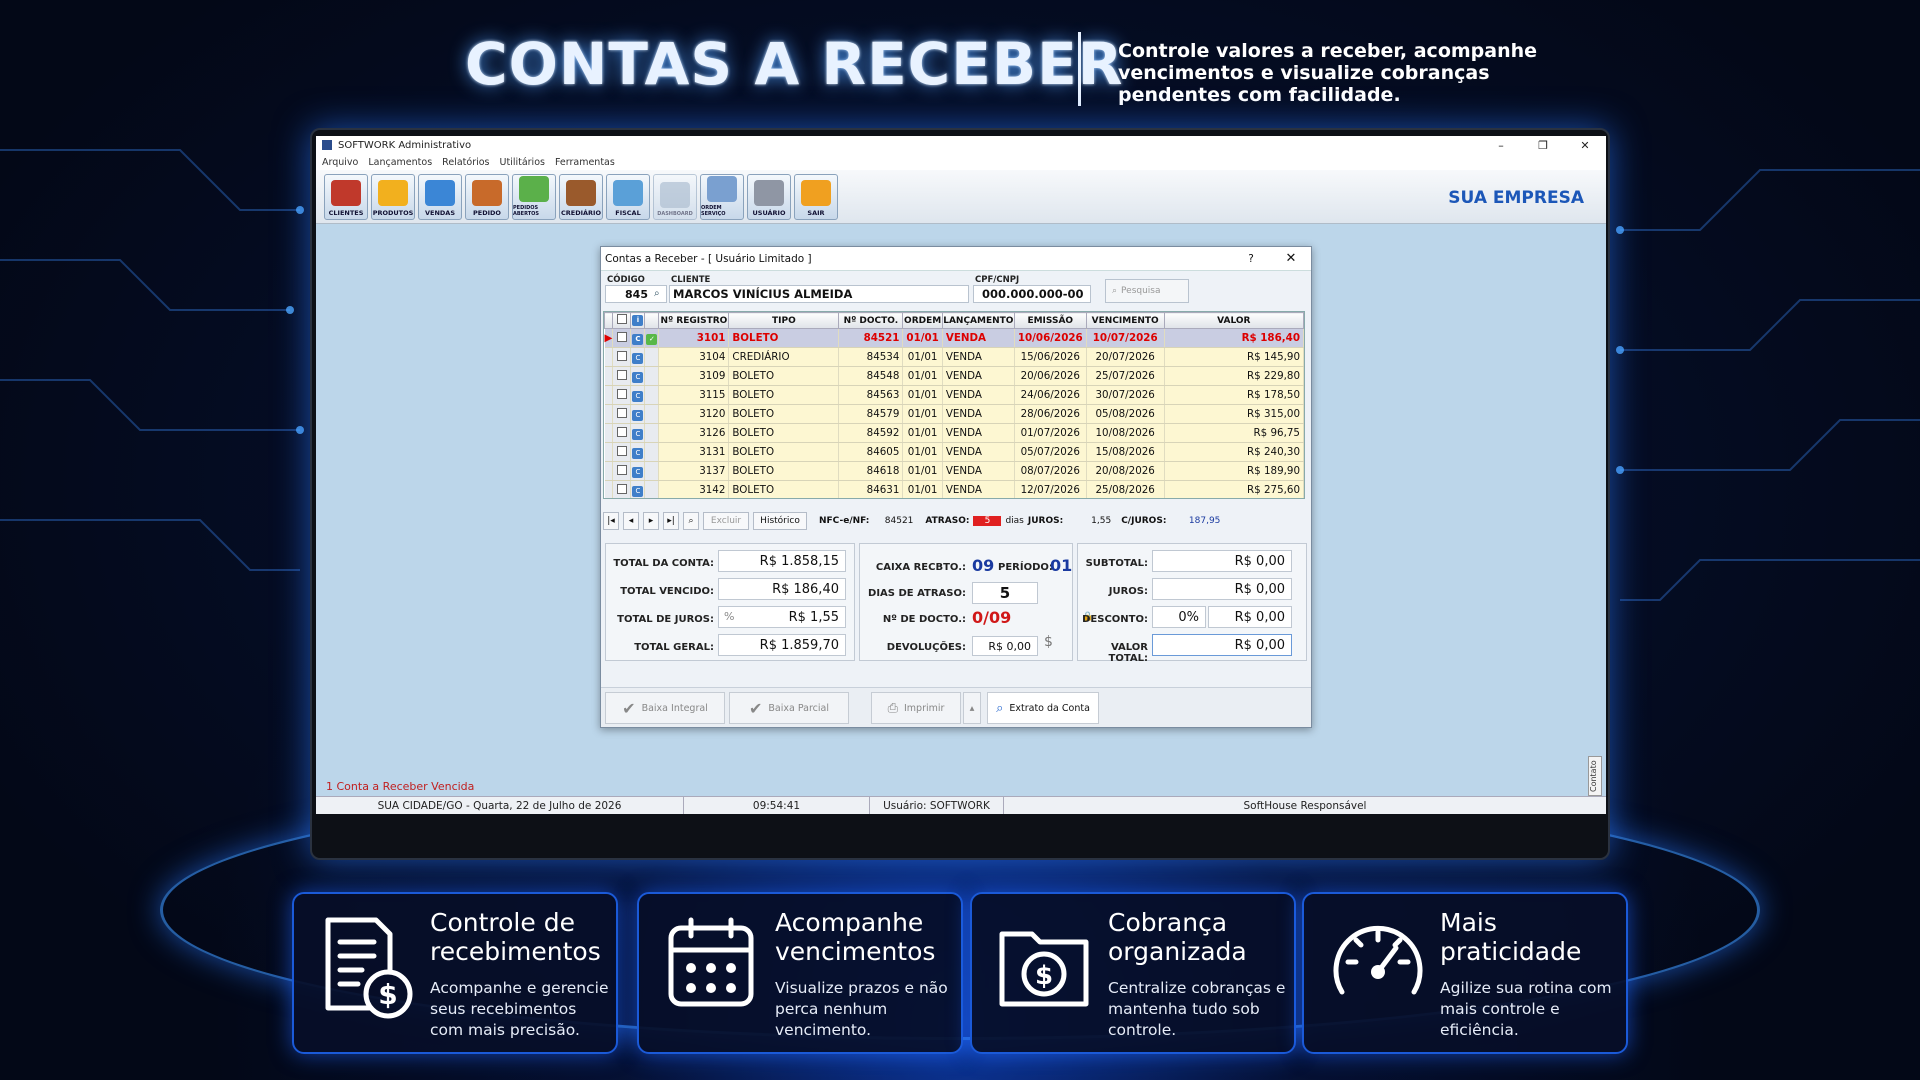 The image size is (1920, 1080). What do you see at coordinates (1233, 320) in the screenshot?
I see `col-valor: VALOR` at bounding box center [1233, 320].